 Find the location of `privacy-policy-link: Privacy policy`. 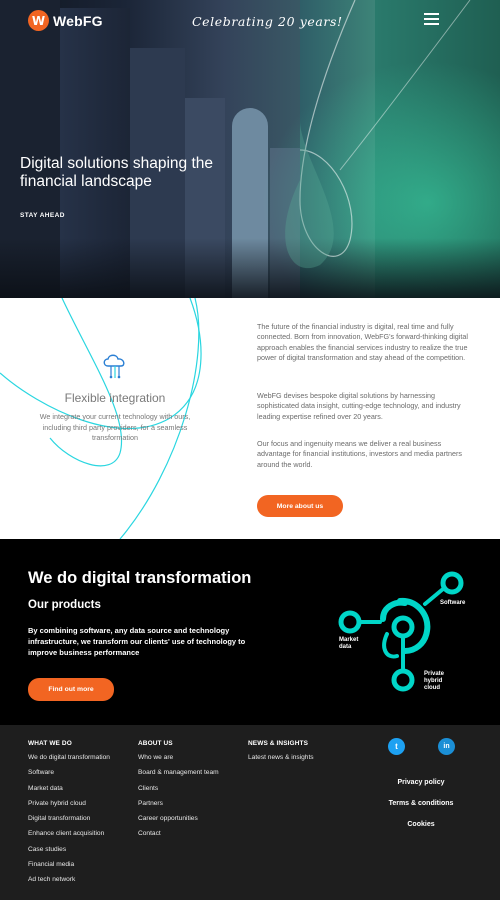

privacy-policy-link: Privacy policy is located at coordinates (421, 782).